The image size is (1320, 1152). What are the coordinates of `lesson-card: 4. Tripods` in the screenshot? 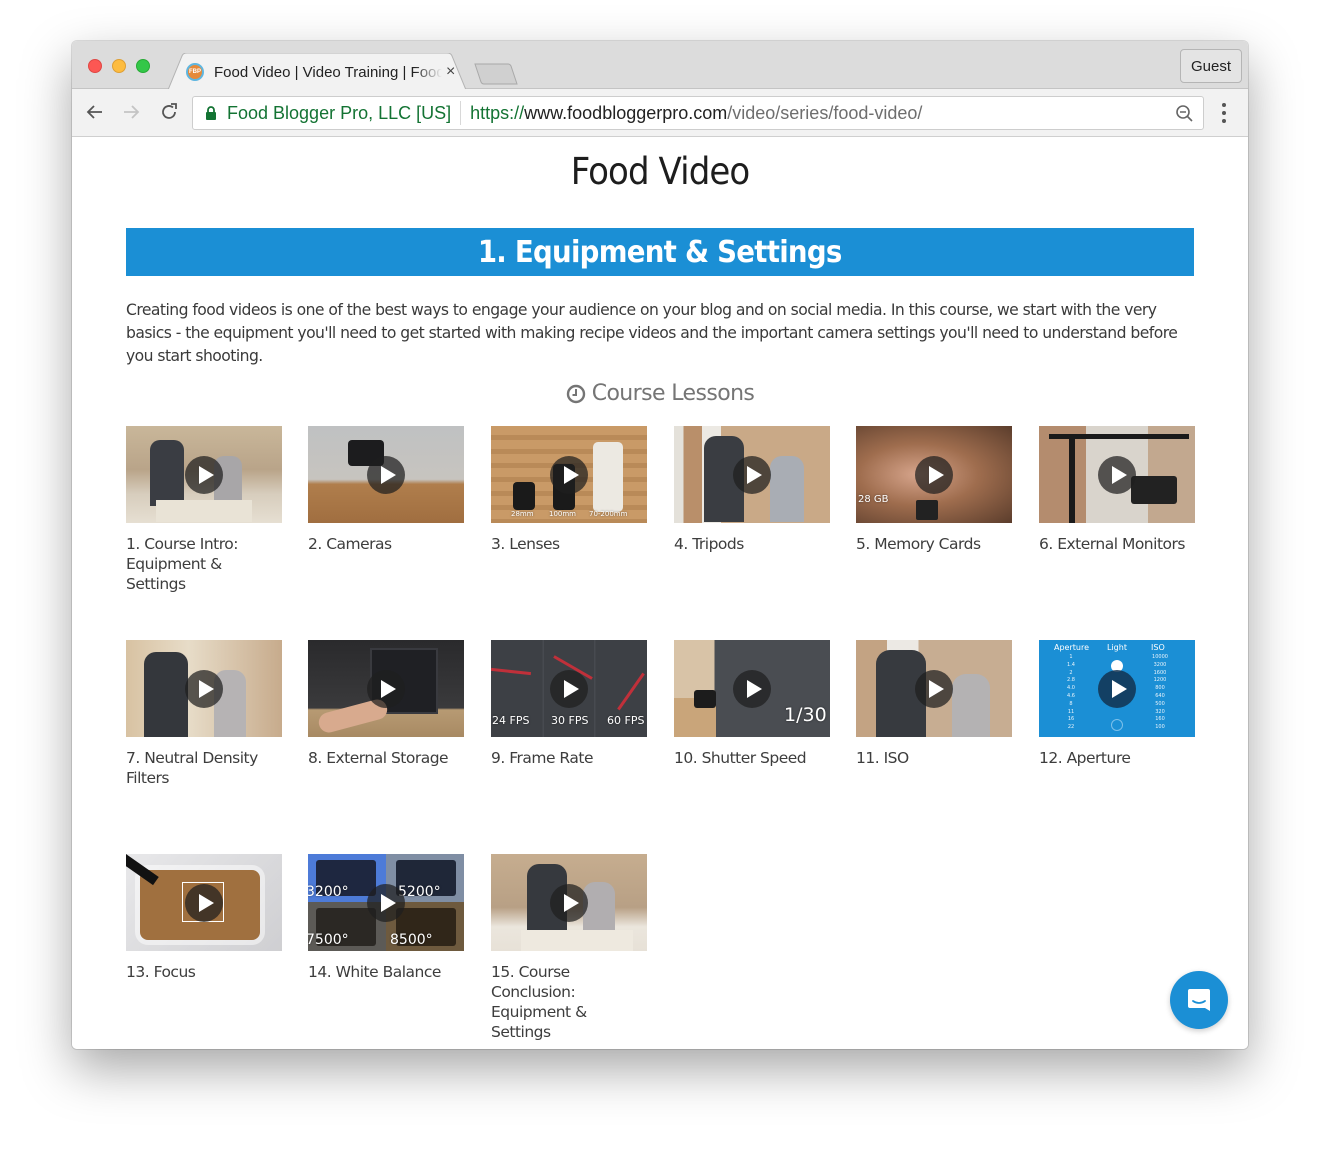 It's located at (752, 490).